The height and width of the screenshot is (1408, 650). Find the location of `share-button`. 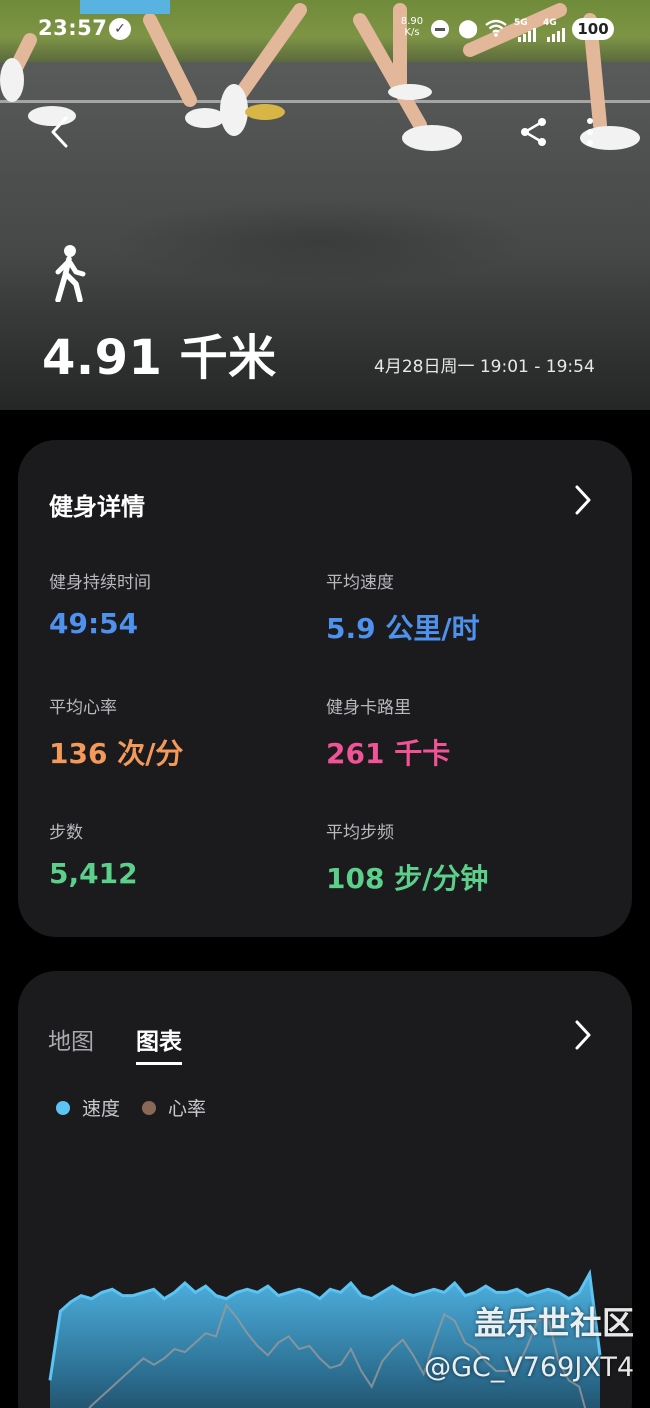

share-button is located at coordinates (534, 132).